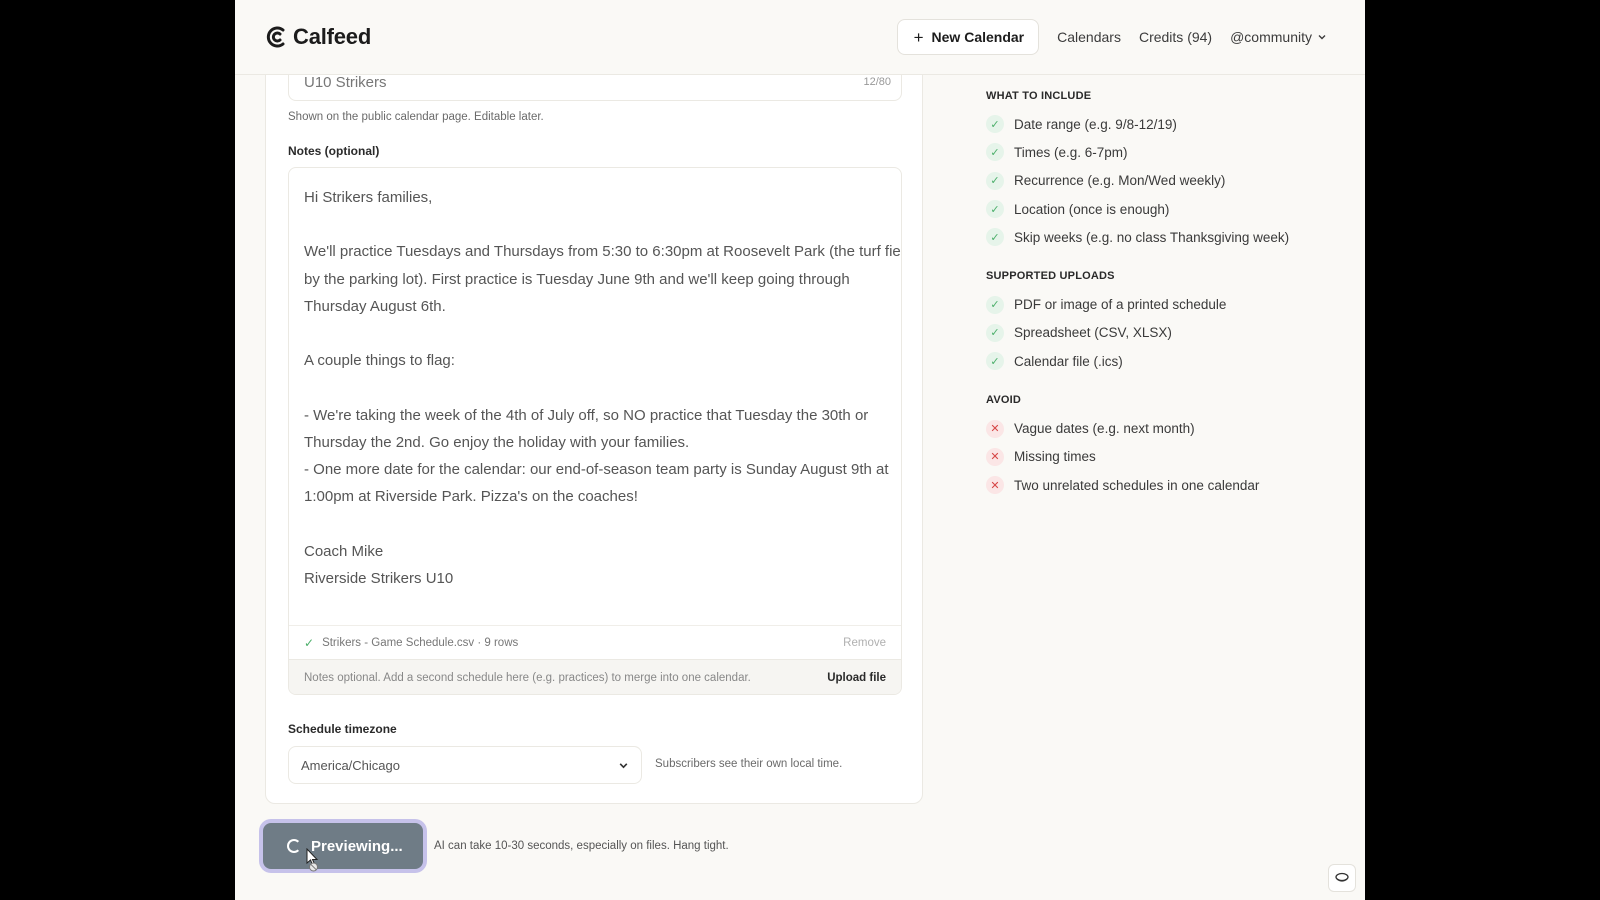 The width and height of the screenshot is (1600, 900). What do you see at coordinates (1175, 37) in the screenshot?
I see `nav-credits: Credits (94)` at bounding box center [1175, 37].